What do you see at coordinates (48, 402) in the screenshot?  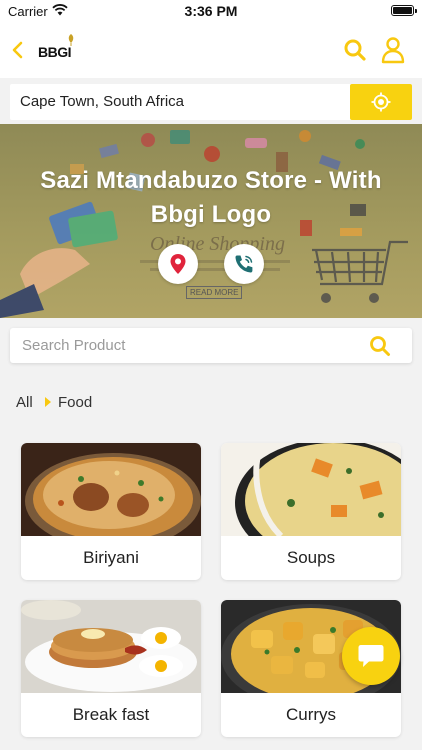 I see `breadcrumb-arrow-icon` at bounding box center [48, 402].